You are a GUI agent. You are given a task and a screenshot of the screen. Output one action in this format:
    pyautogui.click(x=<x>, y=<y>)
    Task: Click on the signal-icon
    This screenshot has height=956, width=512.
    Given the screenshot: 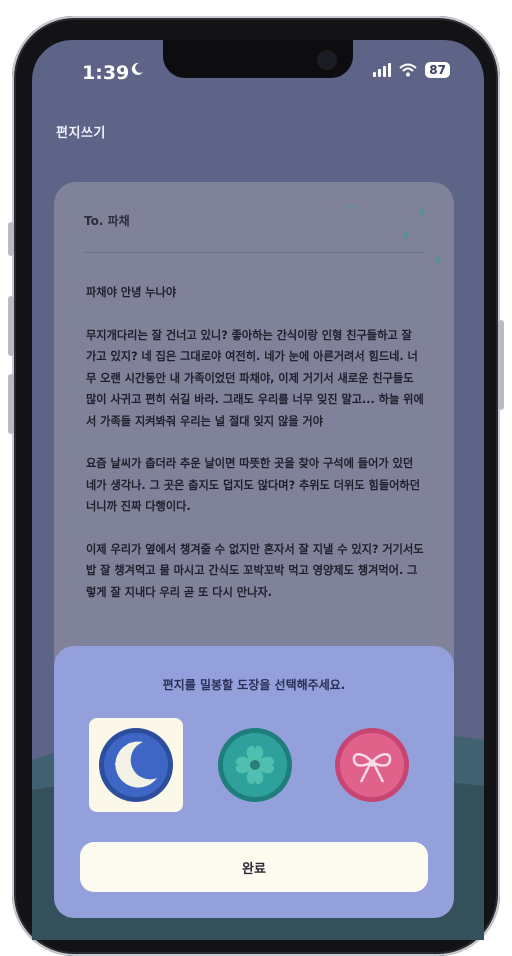 What is the action you would take?
    pyautogui.click(x=382, y=70)
    